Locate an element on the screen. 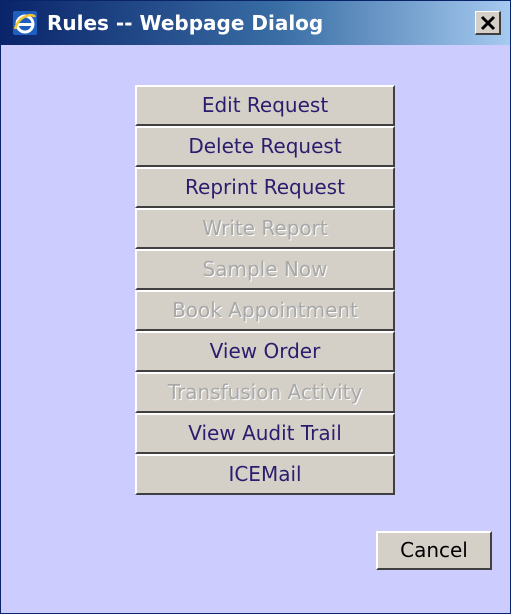  delete-request-button: Delete Request is located at coordinates (265, 146).